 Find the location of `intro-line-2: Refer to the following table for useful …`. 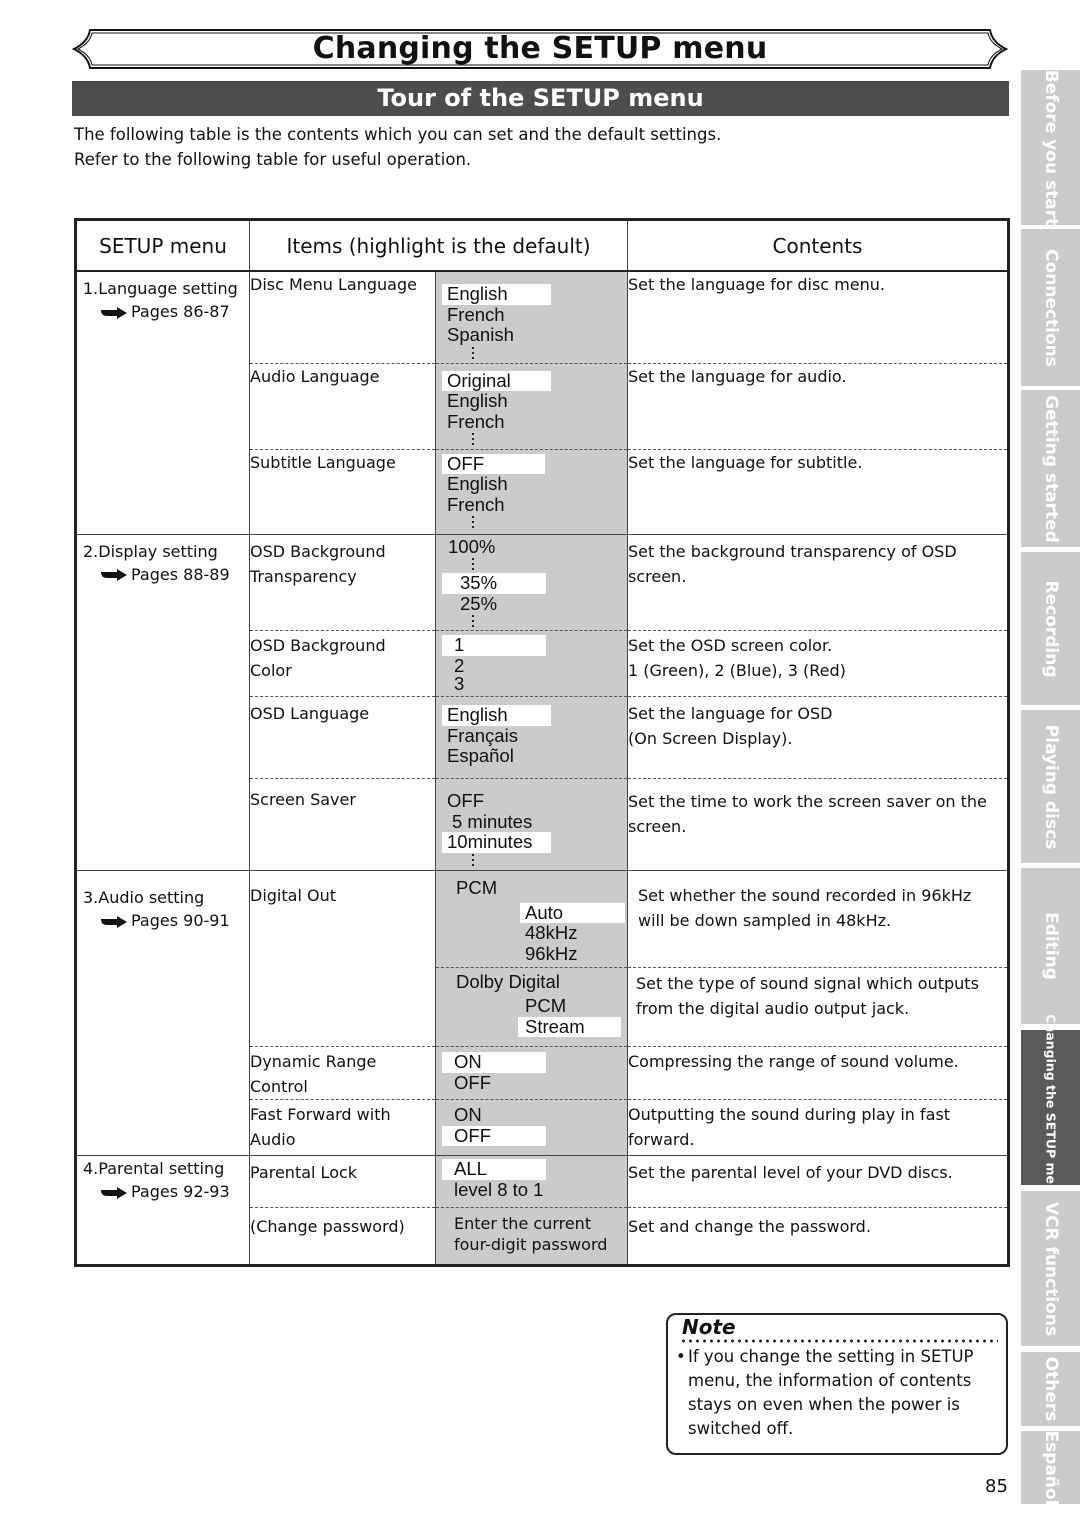

intro-line-2: Refer to the following table for useful … is located at coordinates (273, 159).